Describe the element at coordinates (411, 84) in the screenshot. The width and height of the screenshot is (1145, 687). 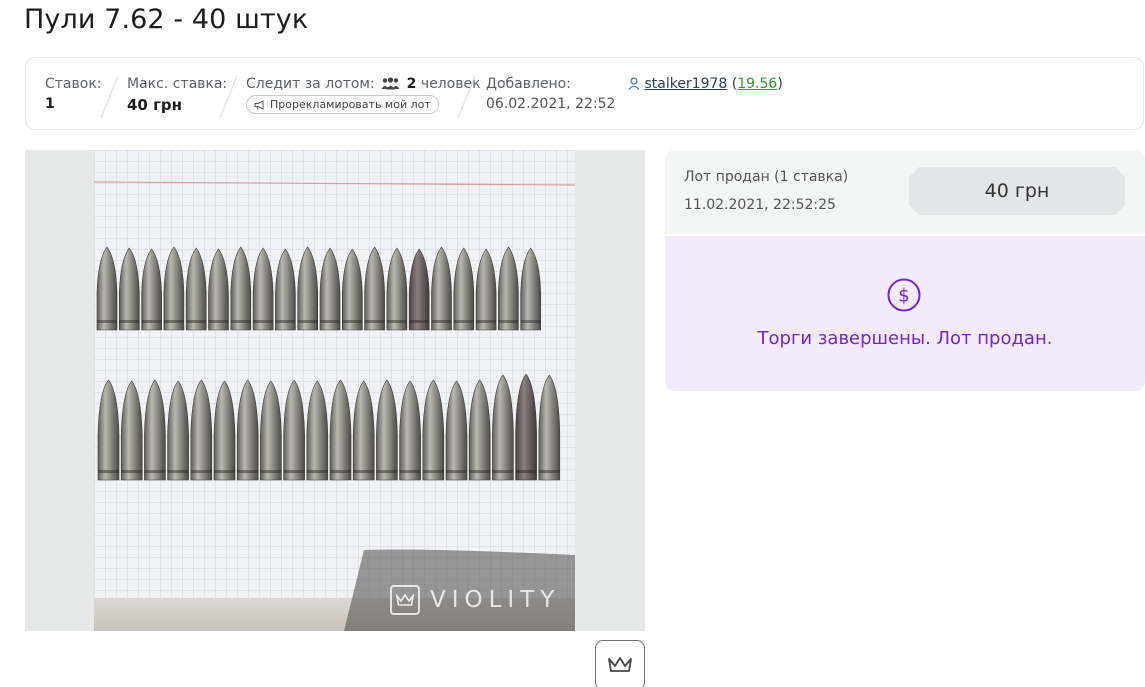
I see `watchers-count: 2` at that location.